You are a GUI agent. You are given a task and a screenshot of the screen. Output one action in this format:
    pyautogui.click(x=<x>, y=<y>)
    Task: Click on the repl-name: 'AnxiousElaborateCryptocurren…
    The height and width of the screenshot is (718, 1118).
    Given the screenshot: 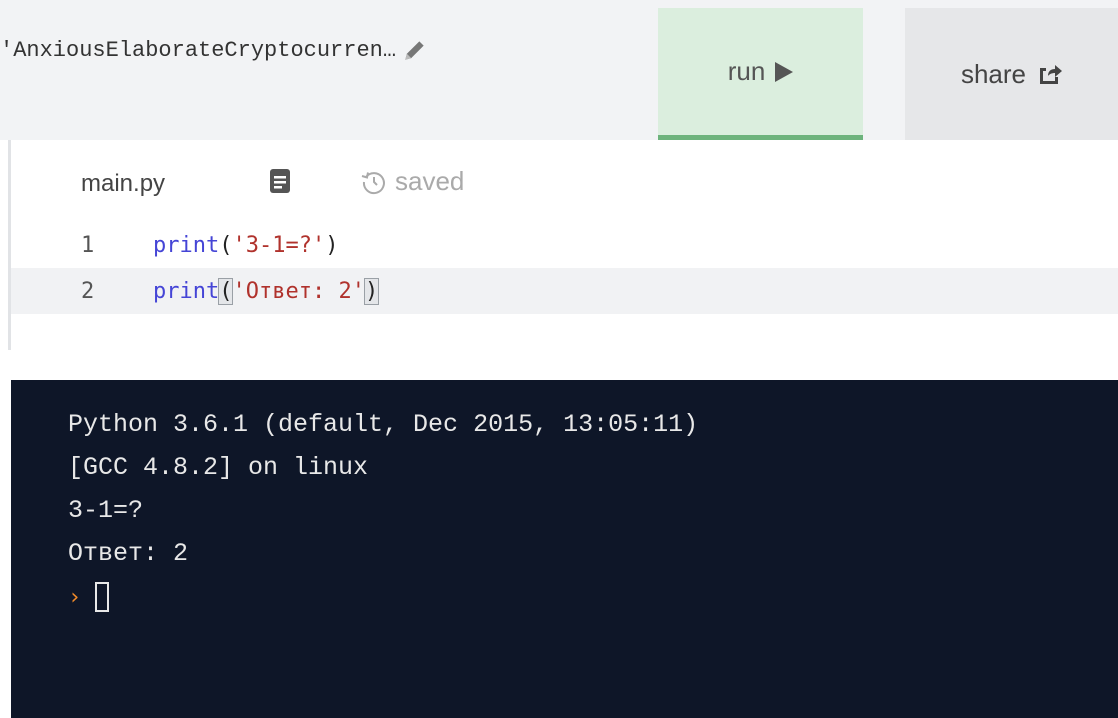 What is the action you would take?
    pyautogui.click(x=214, y=50)
    